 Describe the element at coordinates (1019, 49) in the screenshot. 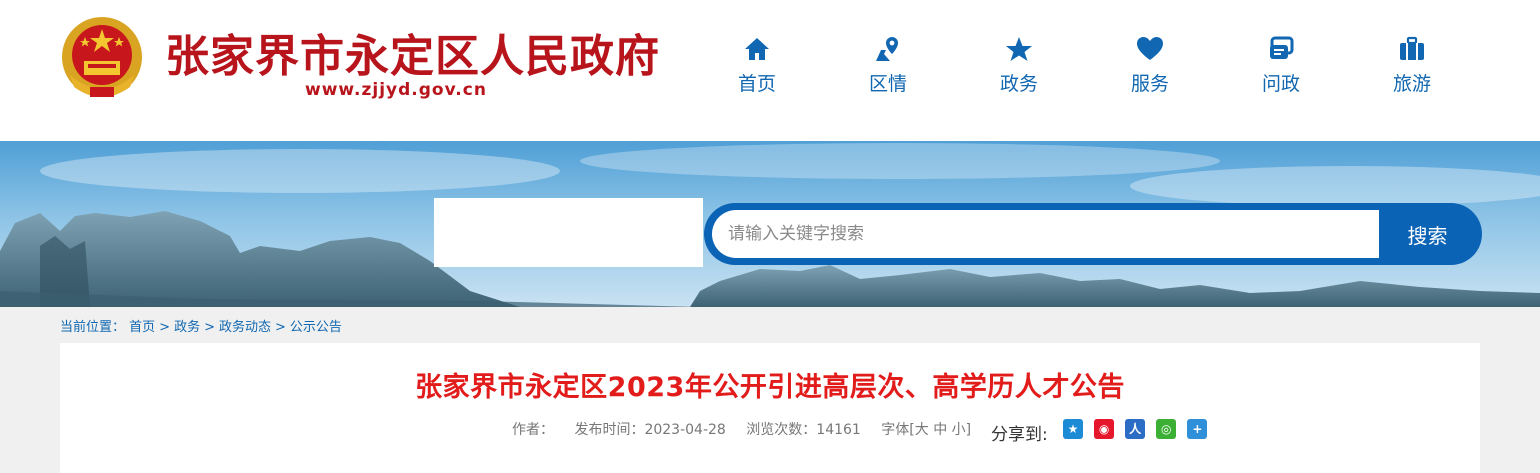

I see `star-icon` at that location.